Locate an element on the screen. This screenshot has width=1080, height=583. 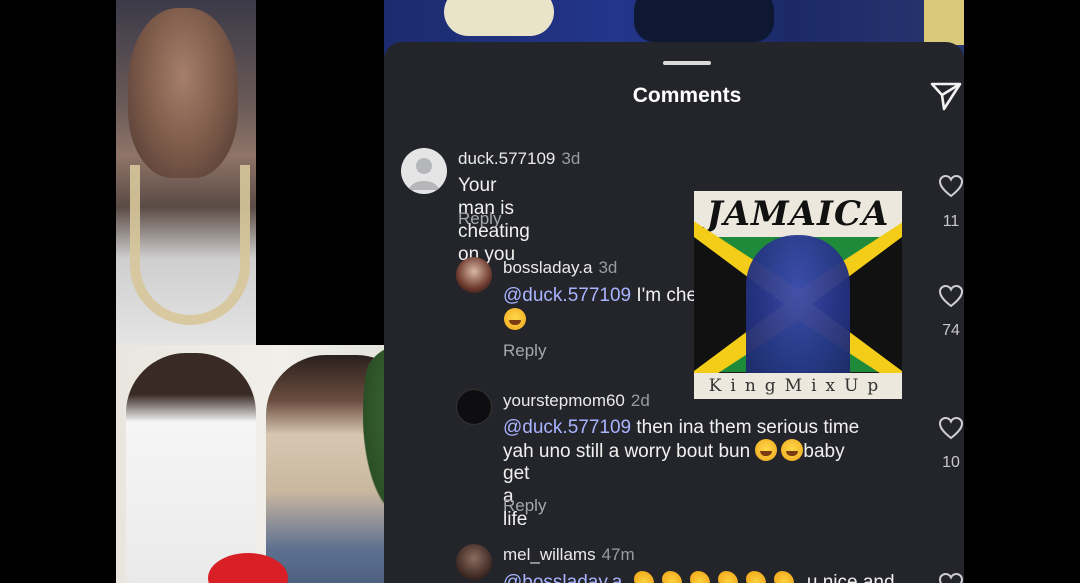
comment-emoji-line is located at coordinates (515, 320).